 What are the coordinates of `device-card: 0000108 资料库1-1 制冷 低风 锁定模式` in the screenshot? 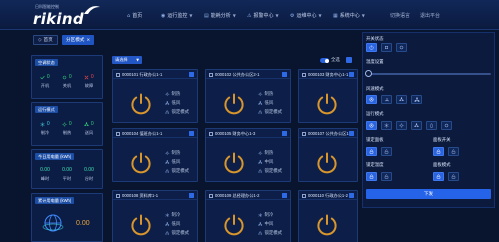 It's located at (155, 216).